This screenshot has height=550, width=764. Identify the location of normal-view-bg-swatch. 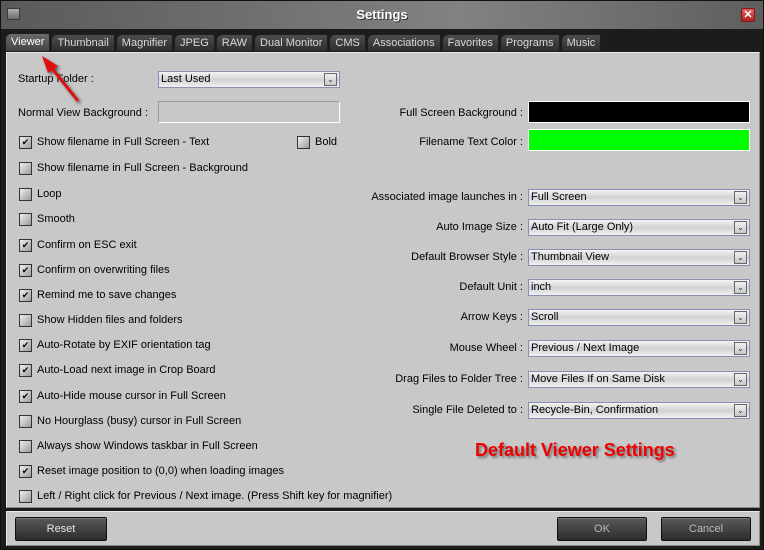
(249, 112).